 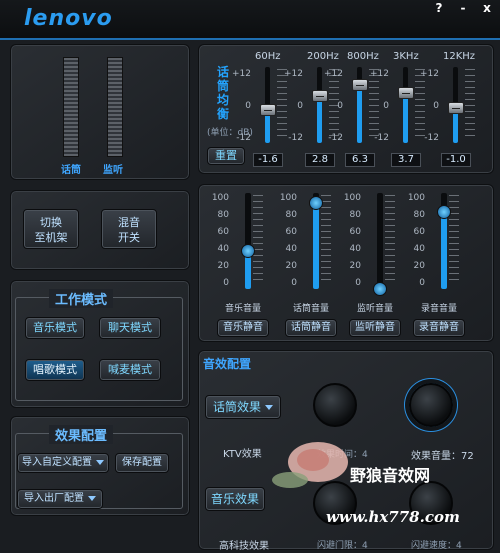 I want to click on chat-mode-button: 聊天模式, so click(x=130, y=328).